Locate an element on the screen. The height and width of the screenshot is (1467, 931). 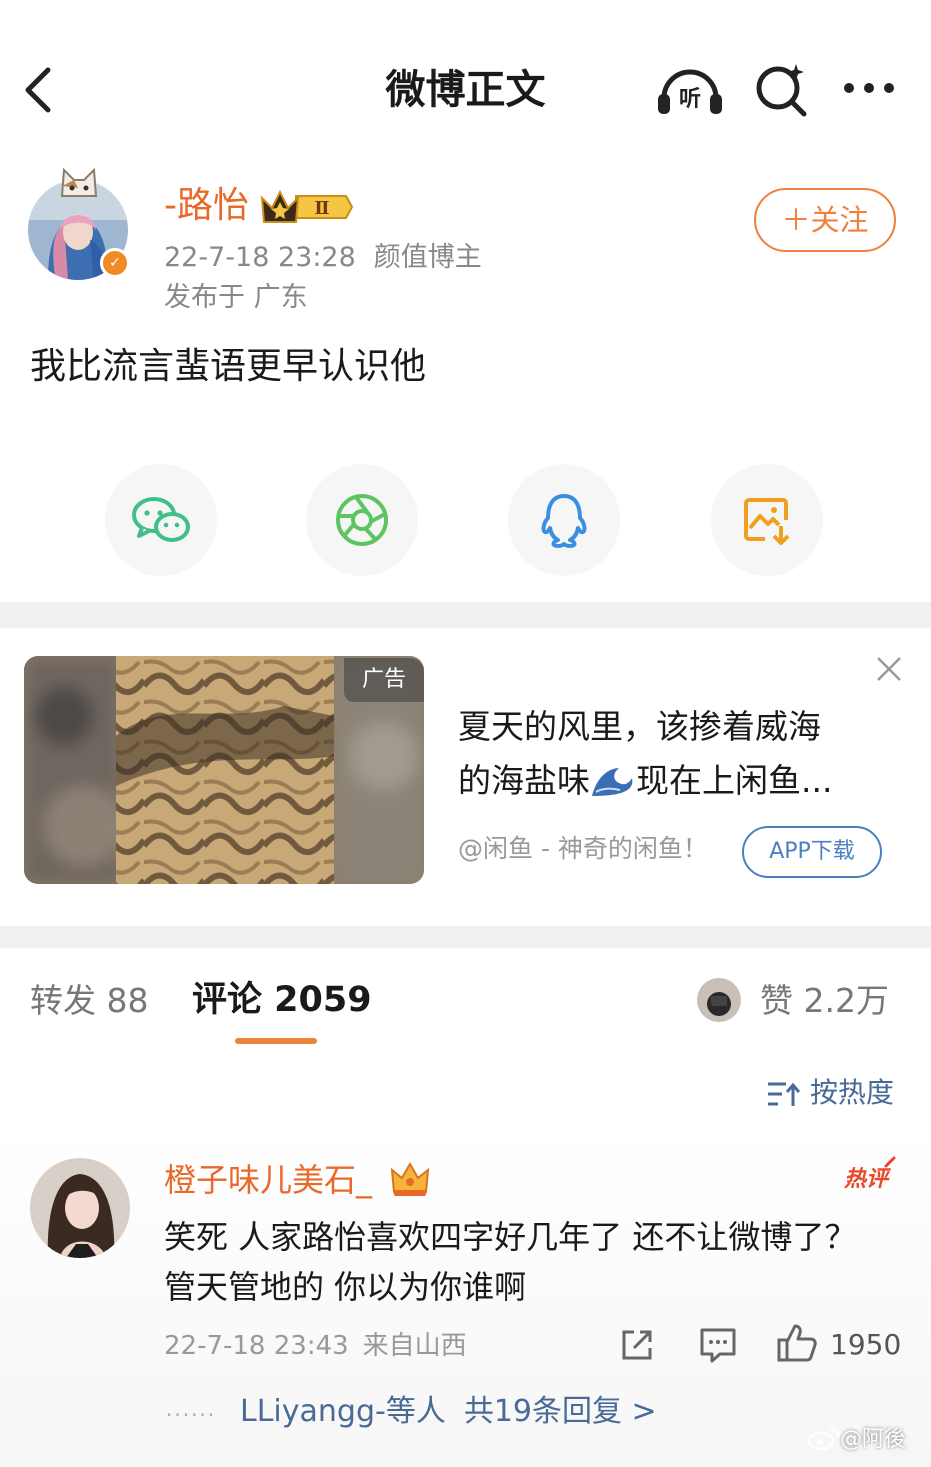
tab-comment: 评论 2059 is located at coordinates (282, 1000).